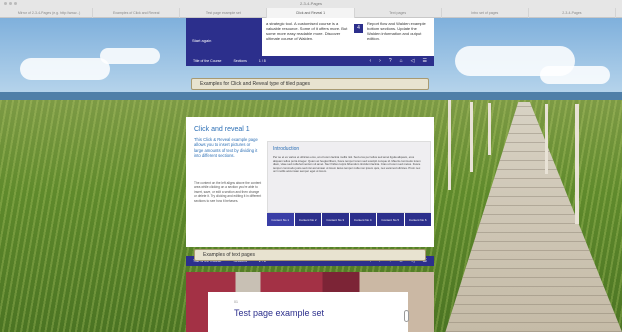 Image resolution: width=622 pixels, height=332 pixels. I want to click on window-title: 2-3-4-Pages, so click(310, 3).